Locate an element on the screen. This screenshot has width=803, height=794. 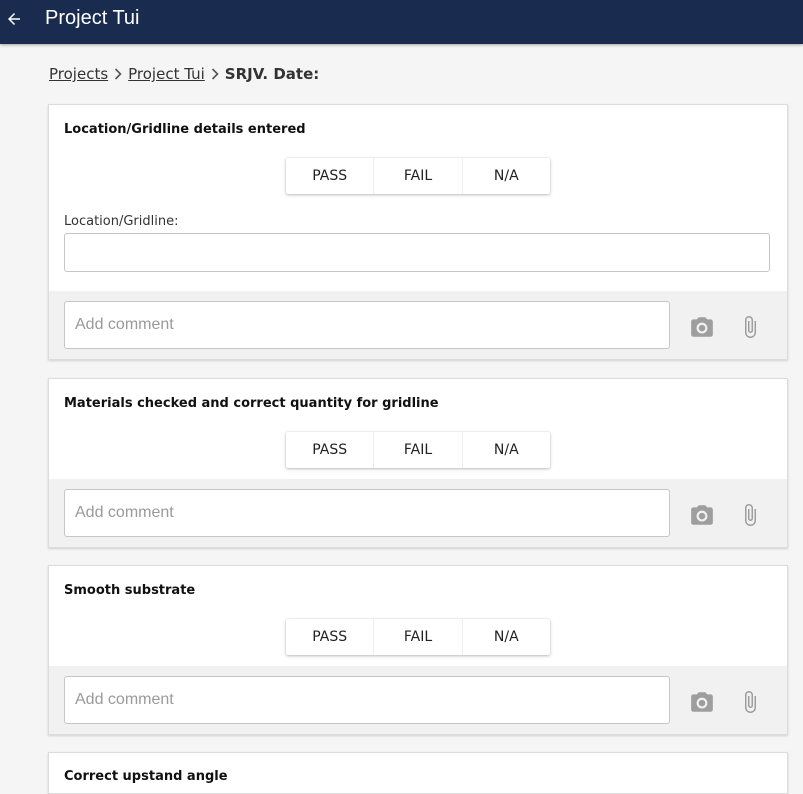
breadcrumb: Projects Project Tui SRJV. Date: is located at coordinates (184, 74).